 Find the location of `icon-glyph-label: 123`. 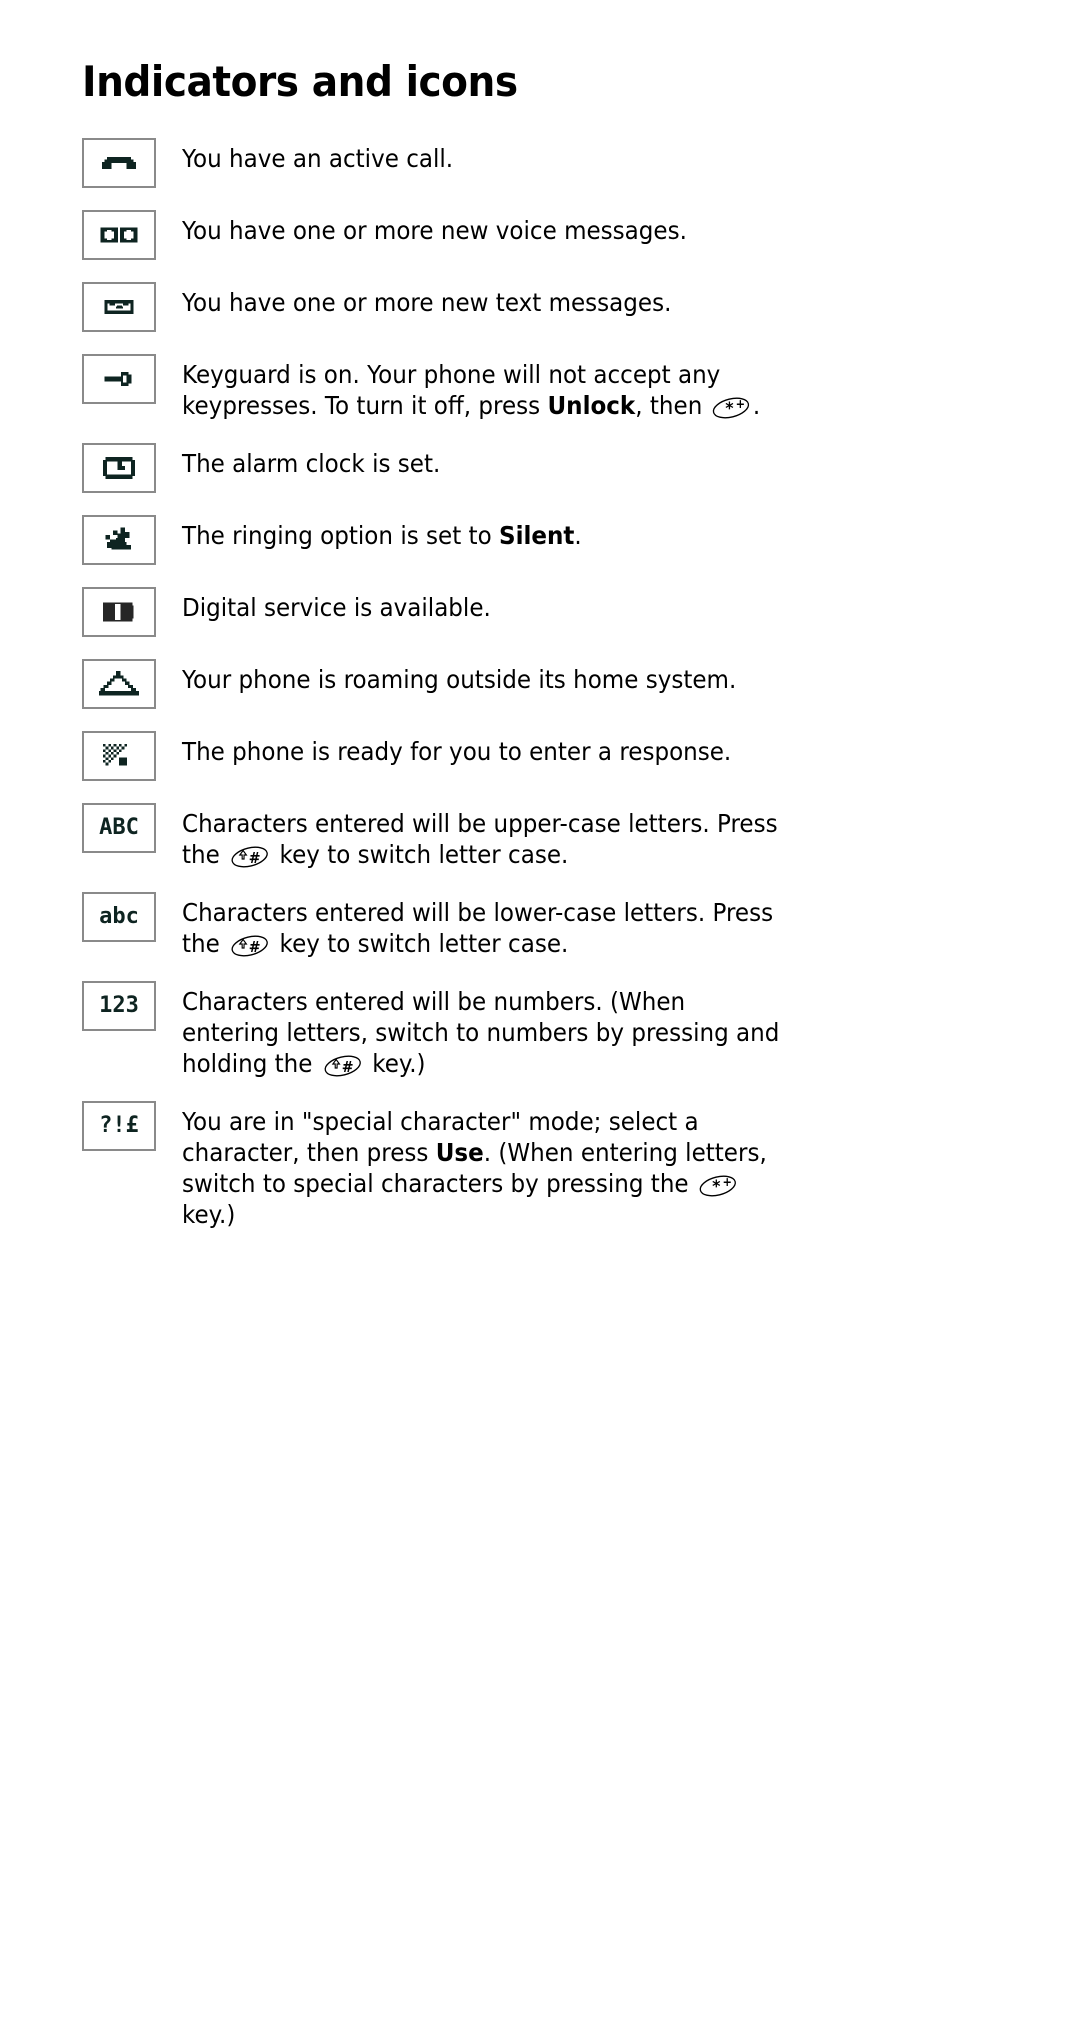

icon-glyph-label: 123 is located at coordinates (119, 1006).